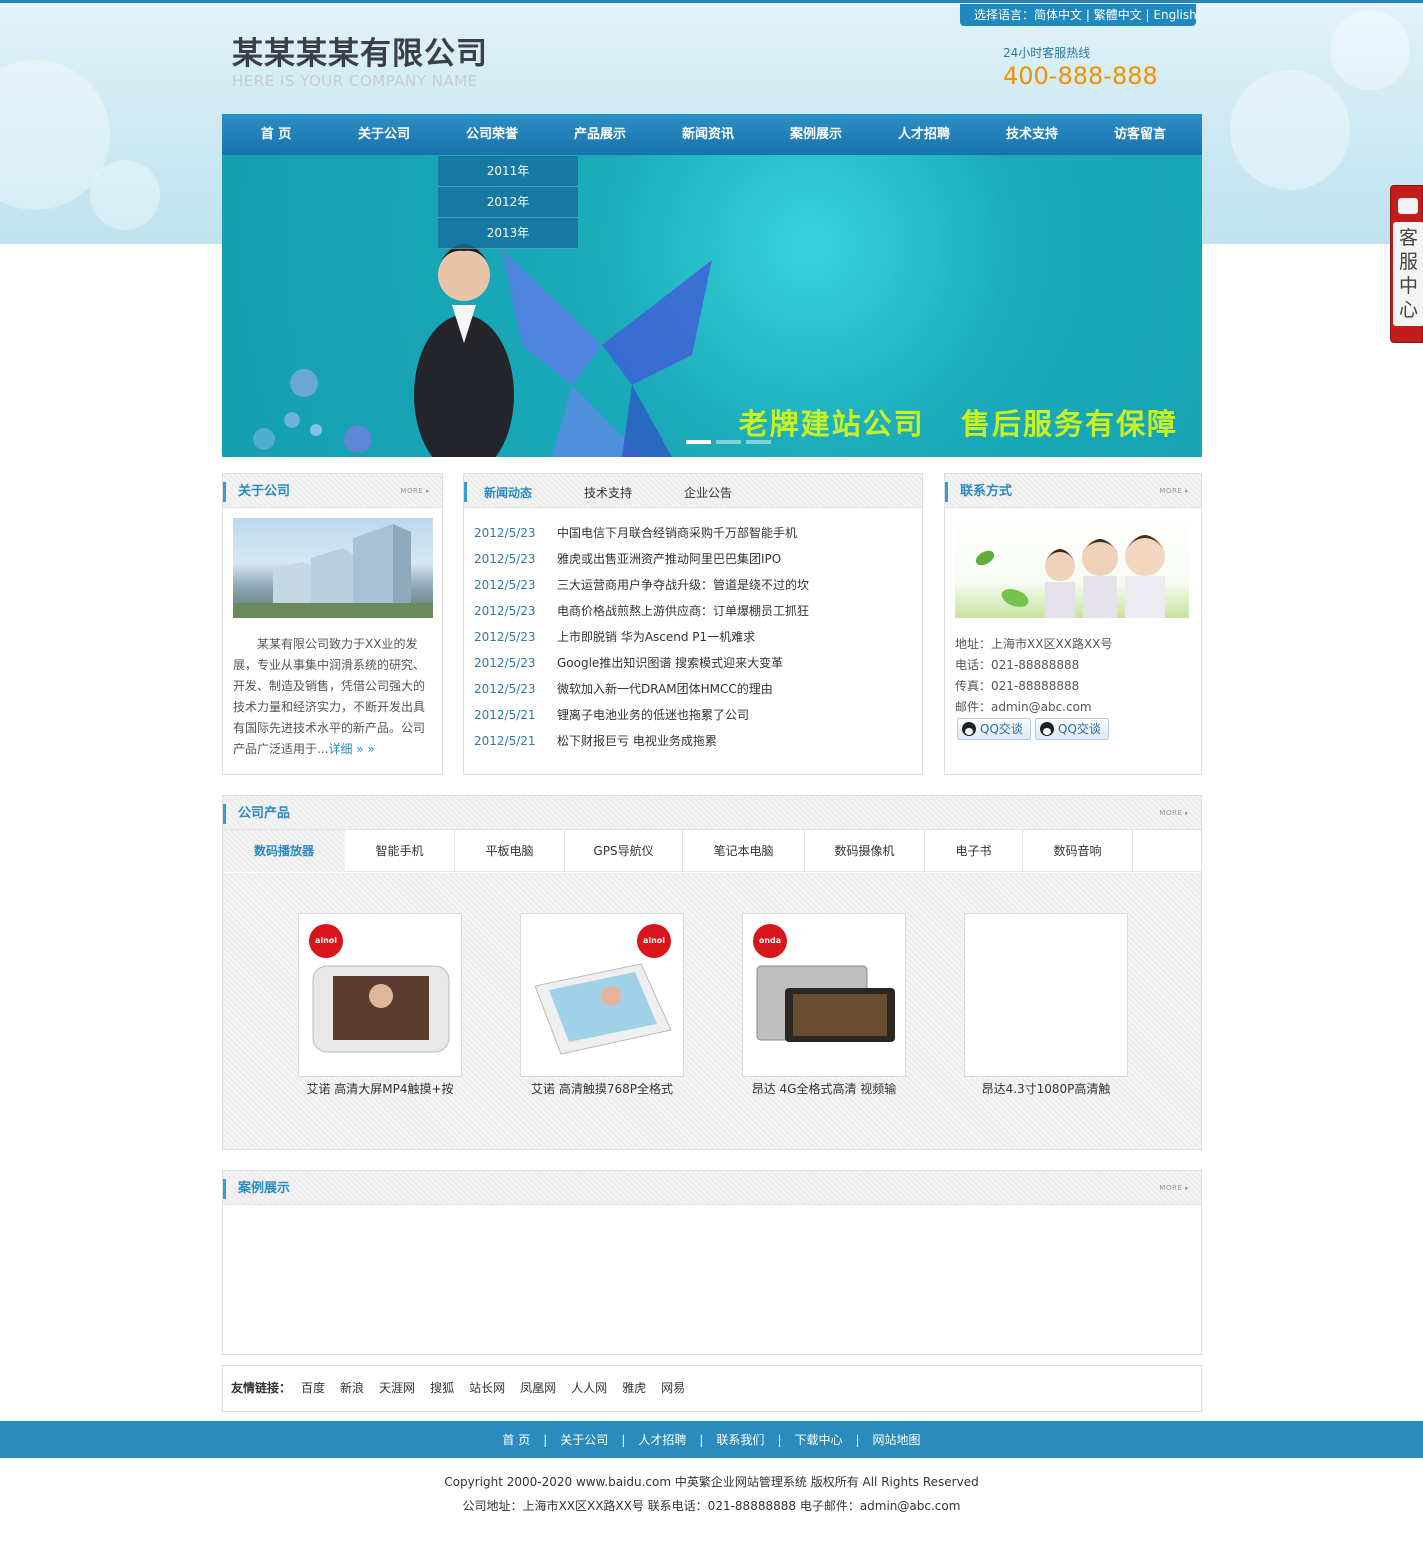  Describe the element at coordinates (492, 134) in the screenshot. I see `nav-honor: 公司荣誉` at that location.